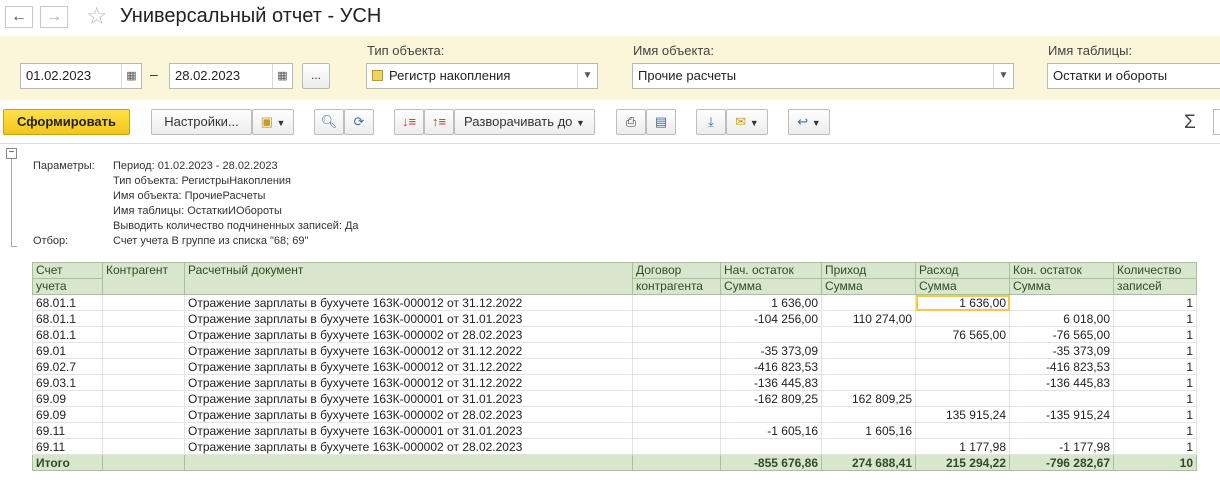  I want to click on cell-end-balance: -1 177,98, so click(1061, 446).